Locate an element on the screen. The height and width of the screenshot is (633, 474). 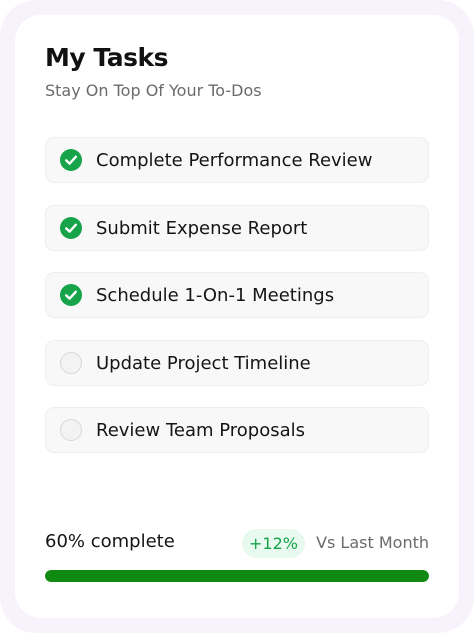
task-label: Update Project Timeline is located at coordinates (203, 363).